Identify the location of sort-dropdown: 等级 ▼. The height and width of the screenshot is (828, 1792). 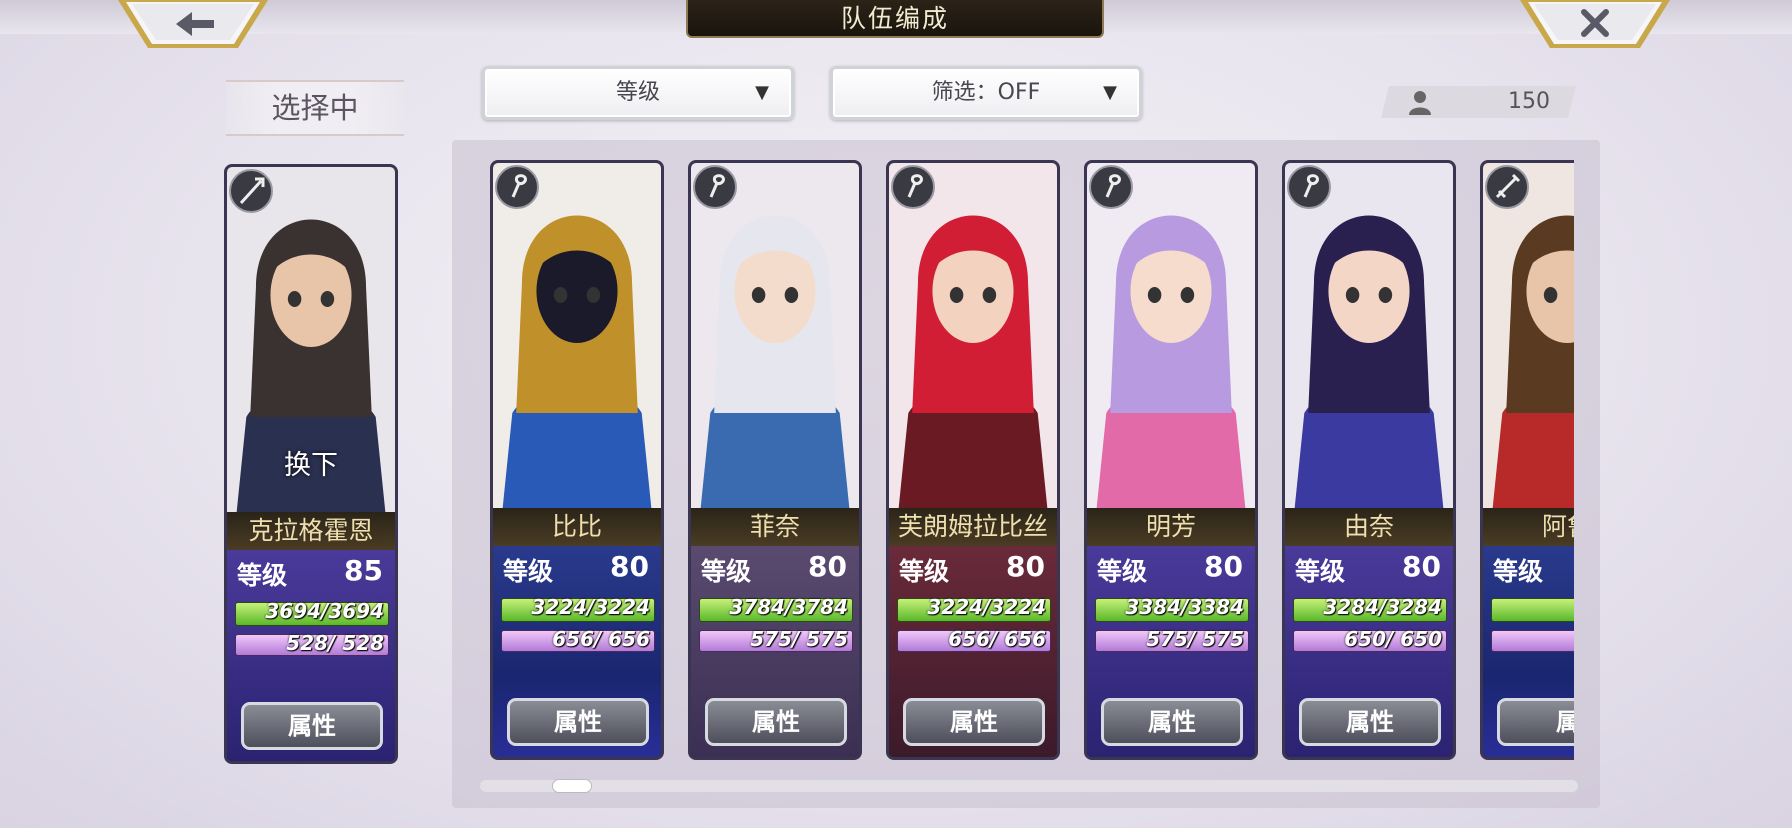
(638, 93).